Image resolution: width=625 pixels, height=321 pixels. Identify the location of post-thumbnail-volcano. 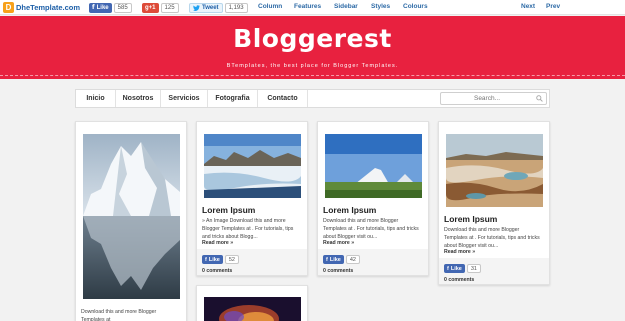
(373, 166).